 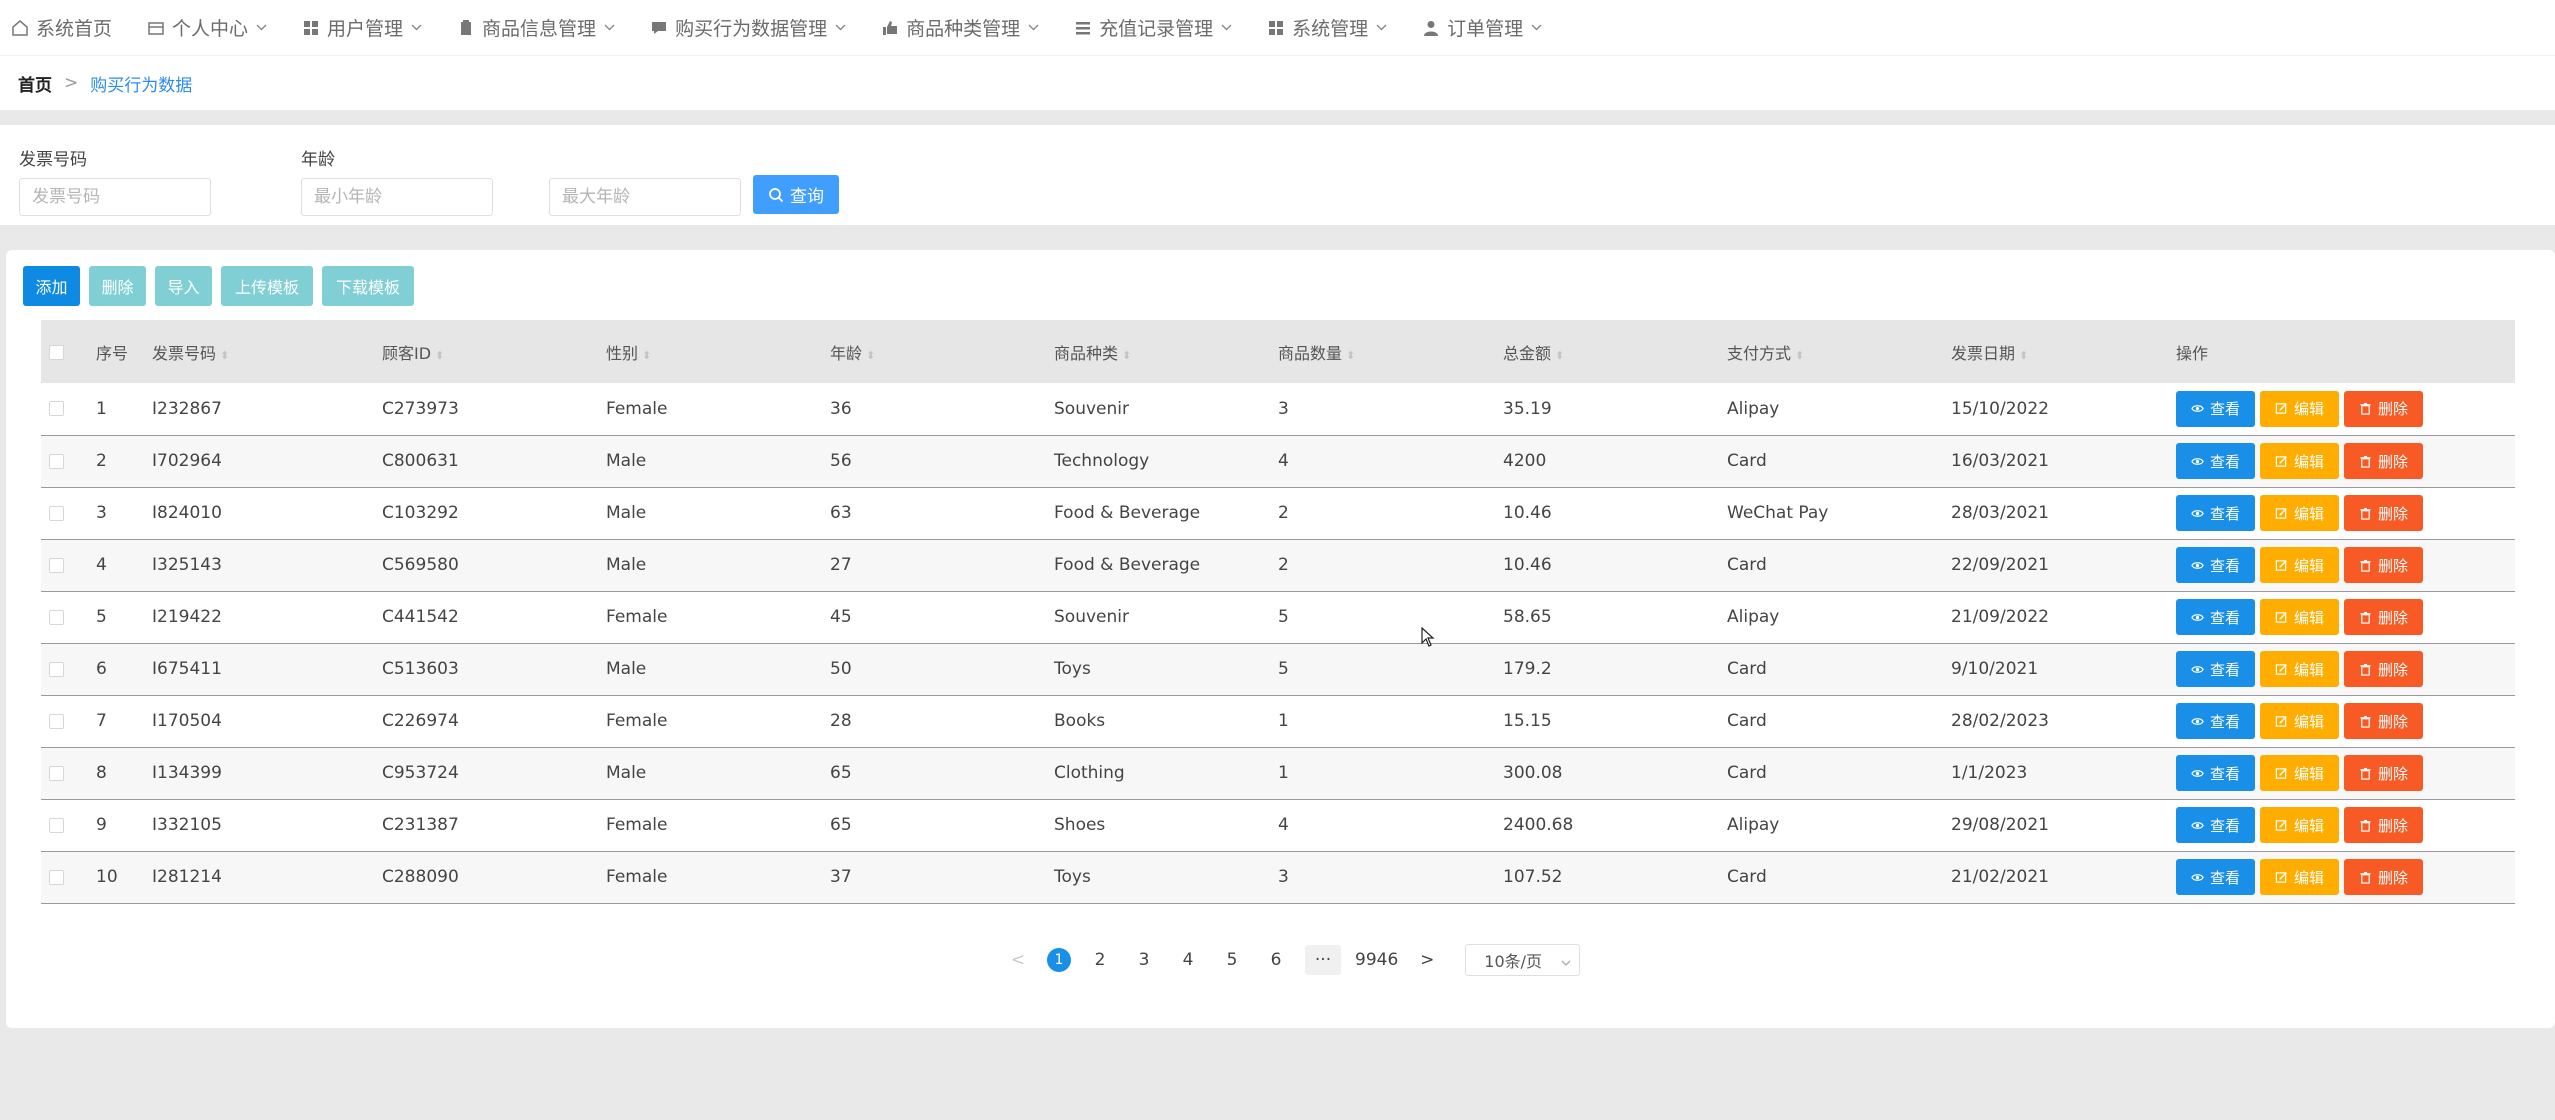 I want to click on breadcrumb-home: 首页, so click(x=35, y=83).